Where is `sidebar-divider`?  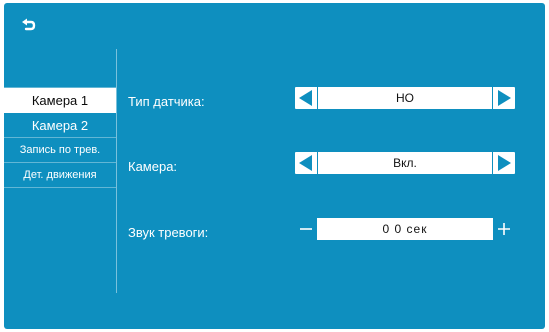
sidebar-divider is located at coordinates (116, 171).